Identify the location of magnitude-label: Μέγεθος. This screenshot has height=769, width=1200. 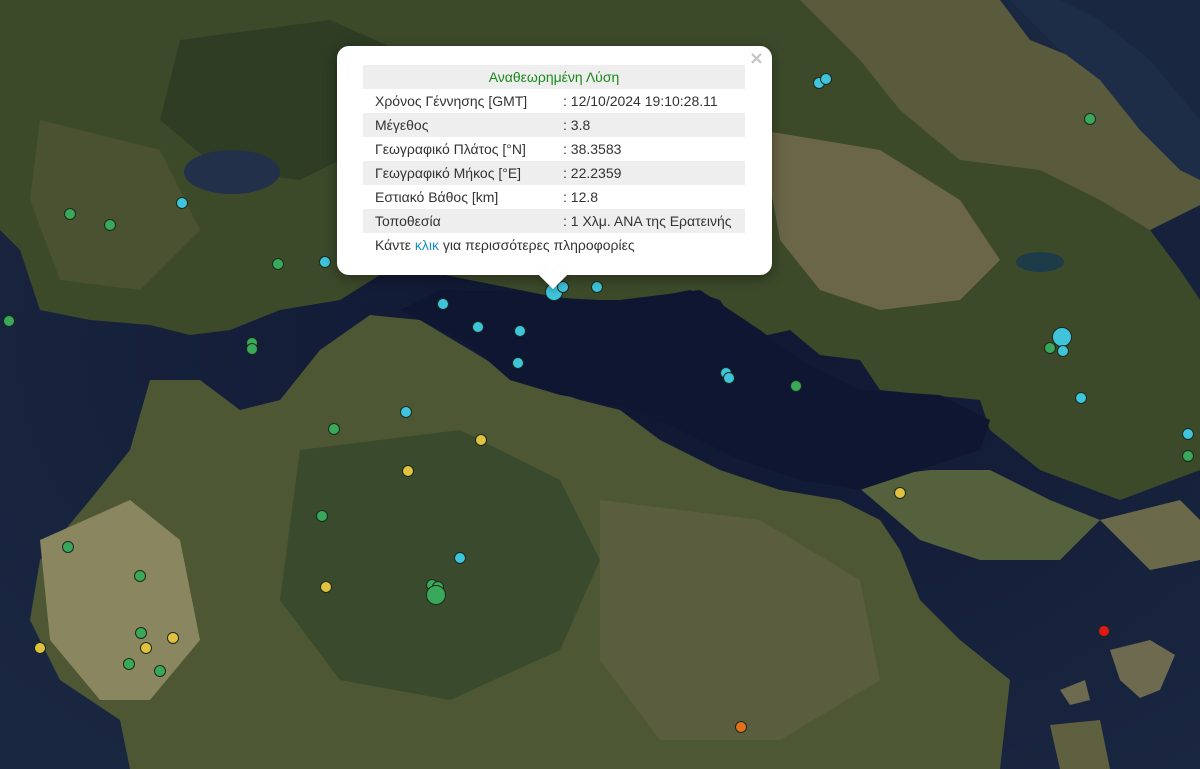
(460, 125).